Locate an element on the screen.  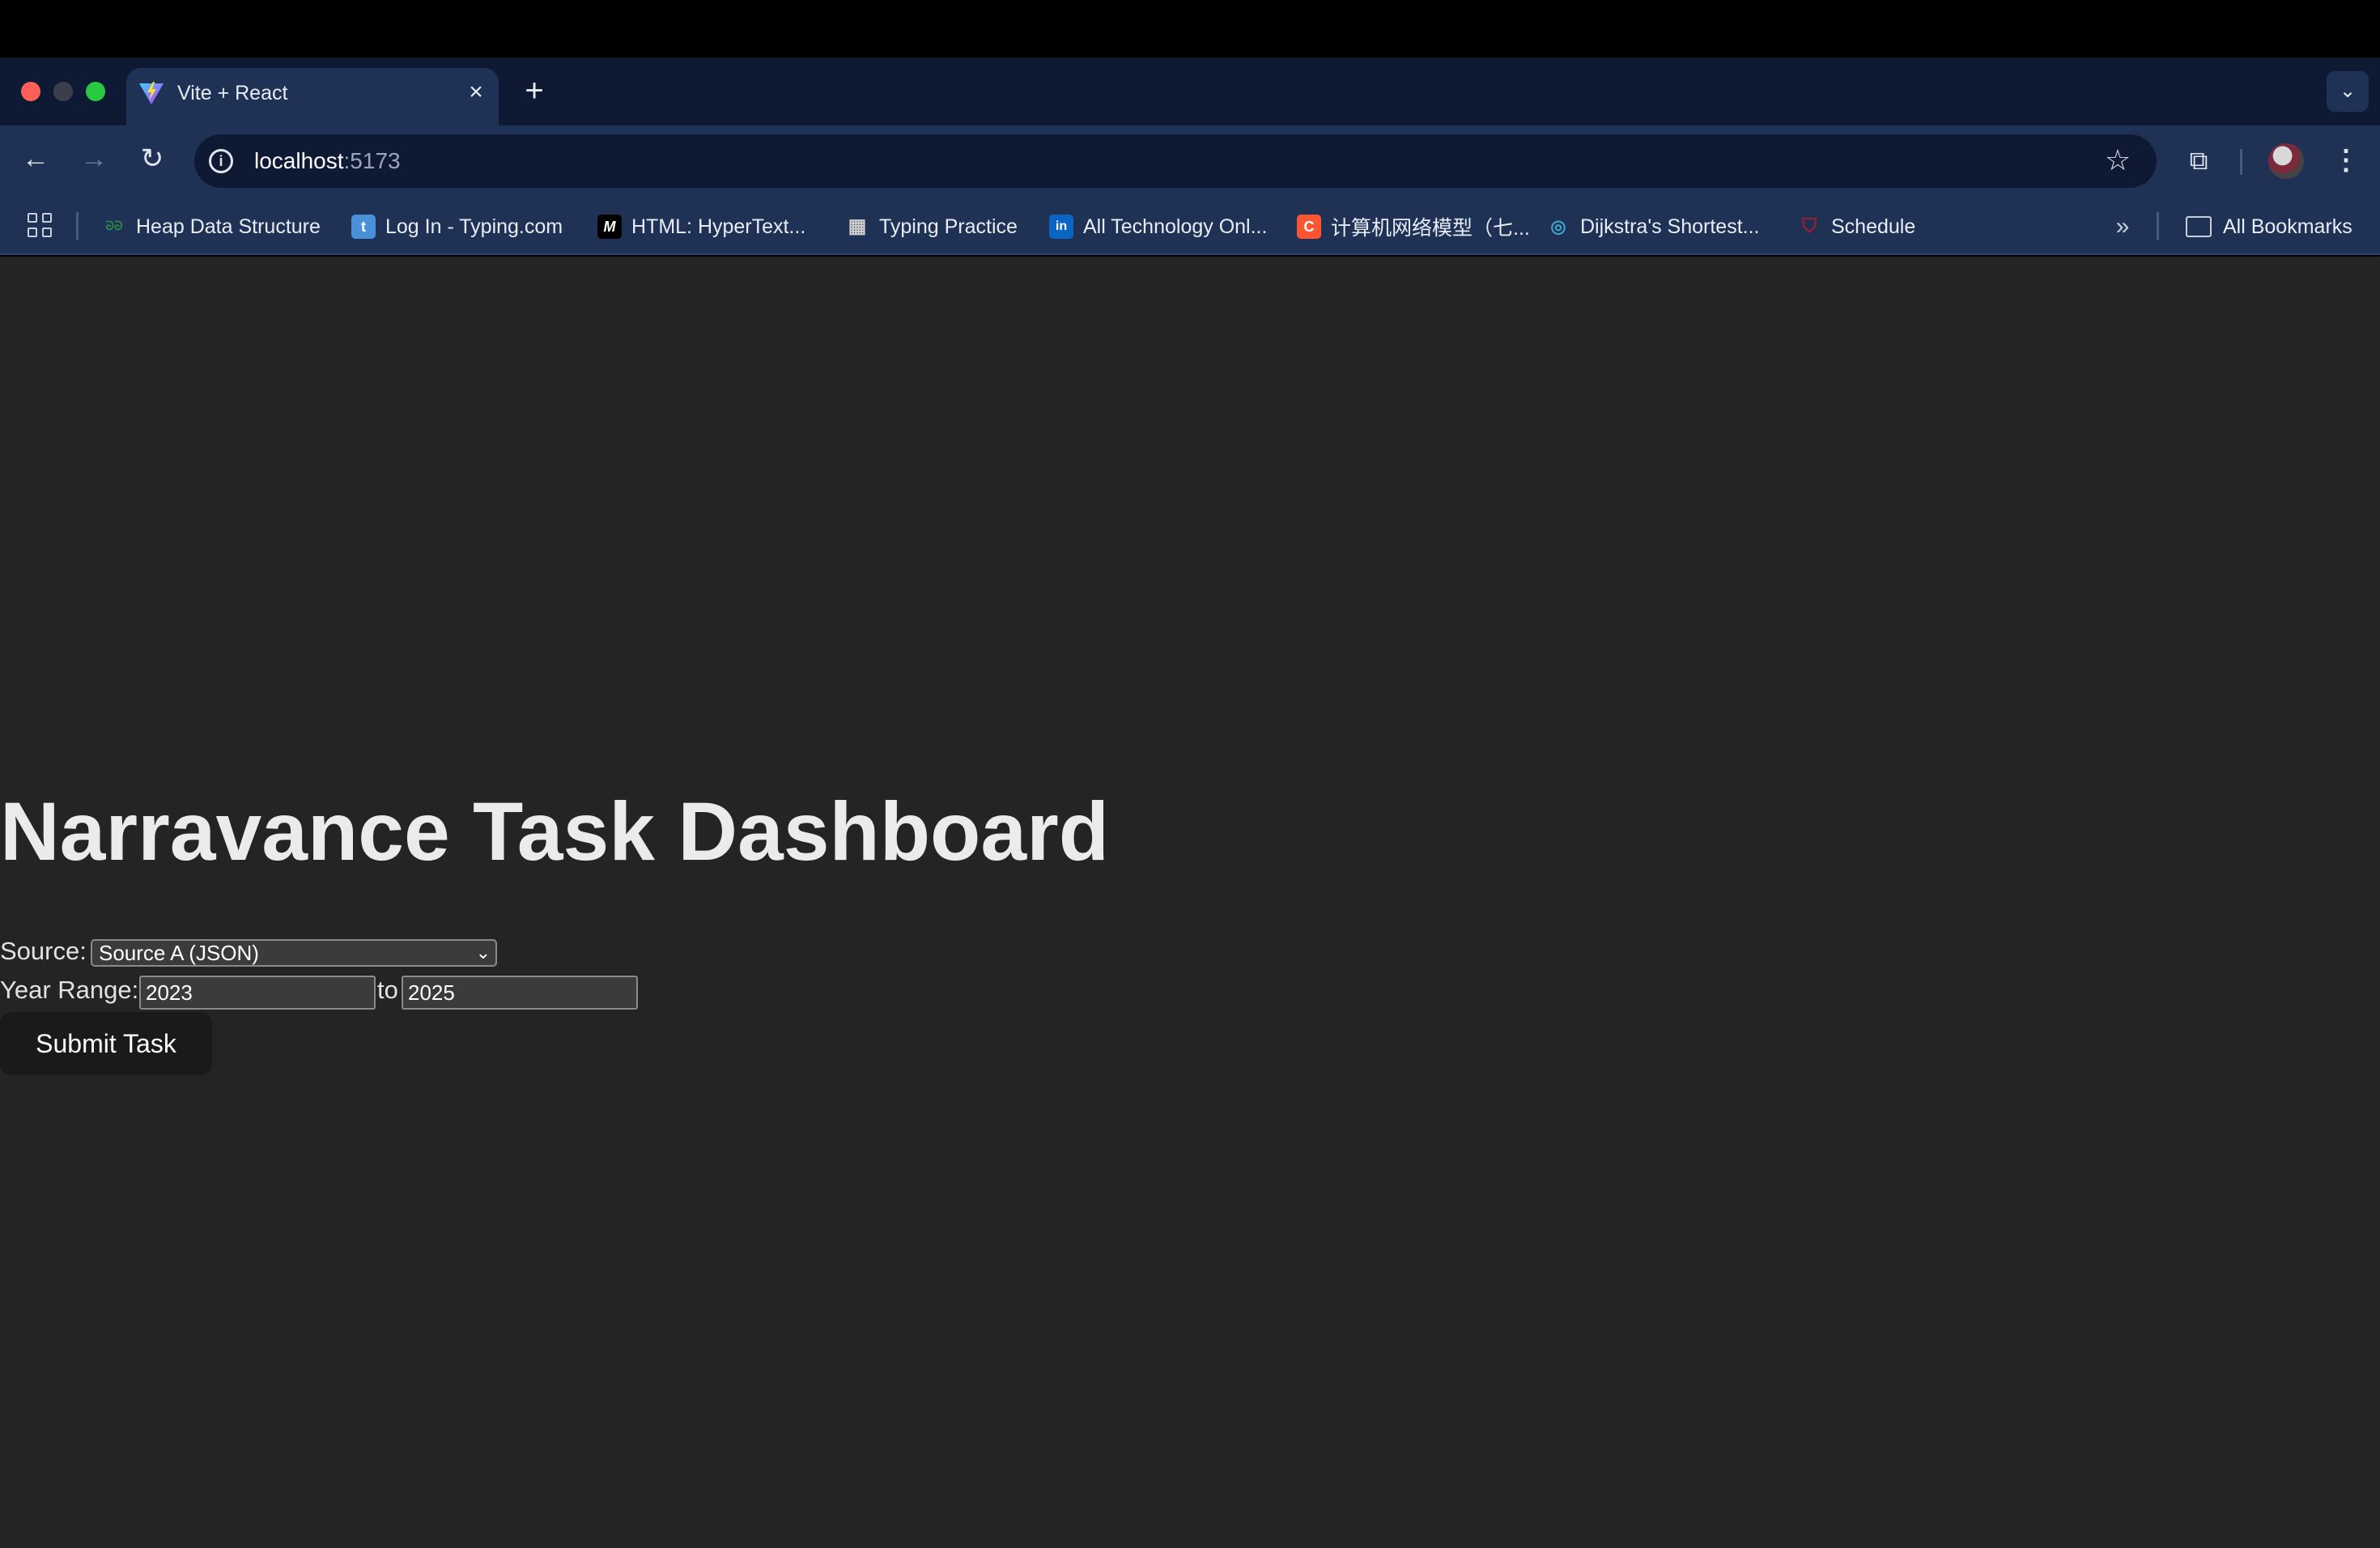
new-tab-button: + is located at coordinates (534, 91).